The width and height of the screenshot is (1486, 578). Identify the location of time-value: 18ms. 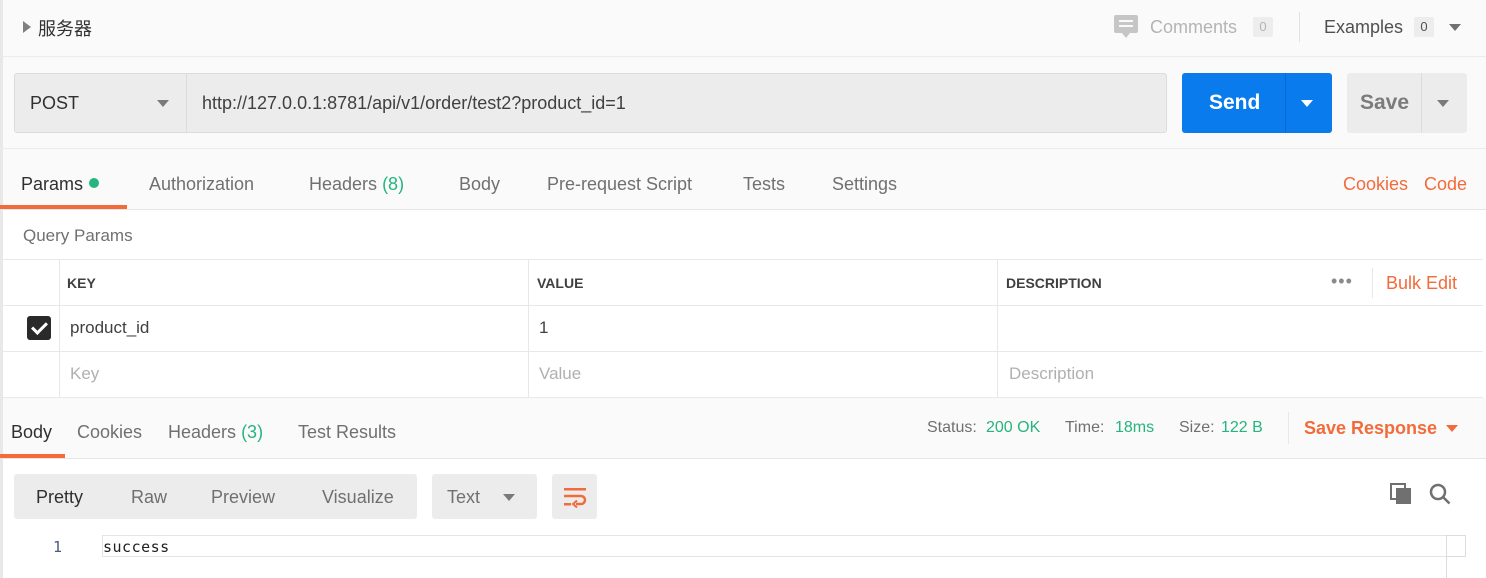
(1134, 428).